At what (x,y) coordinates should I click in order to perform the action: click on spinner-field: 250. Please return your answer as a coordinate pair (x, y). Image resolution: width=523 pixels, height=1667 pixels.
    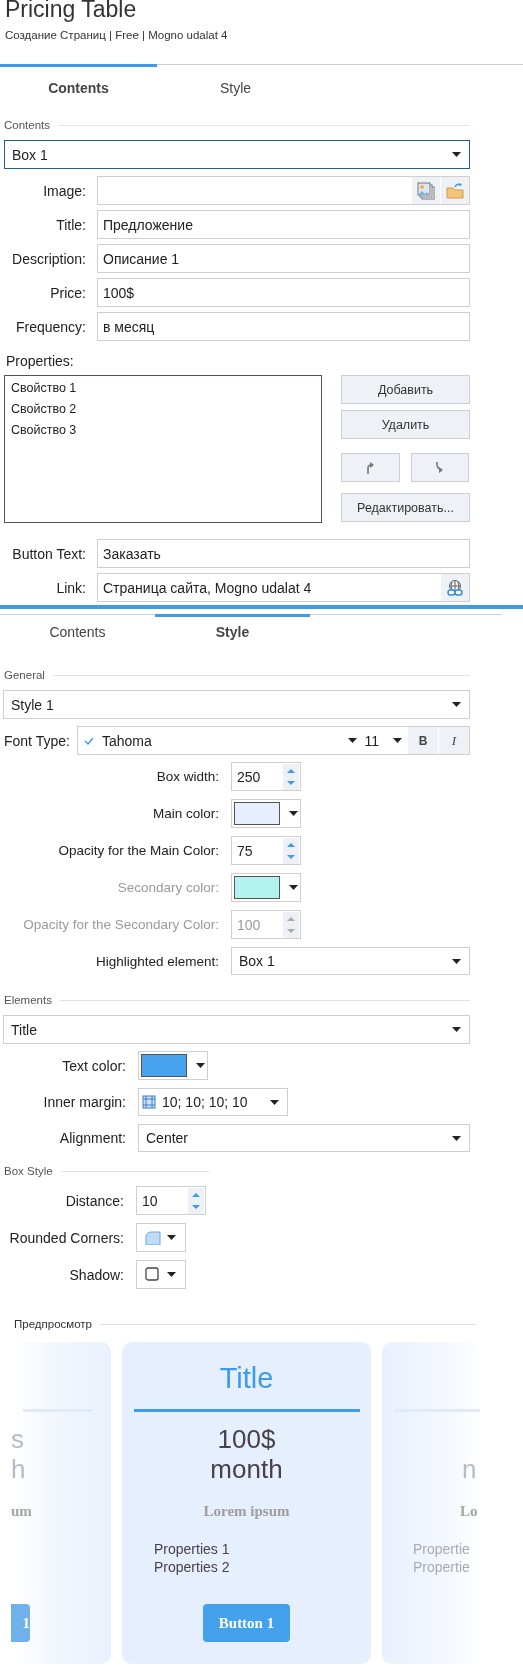
    Looking at the image, I should click on (266, 776).